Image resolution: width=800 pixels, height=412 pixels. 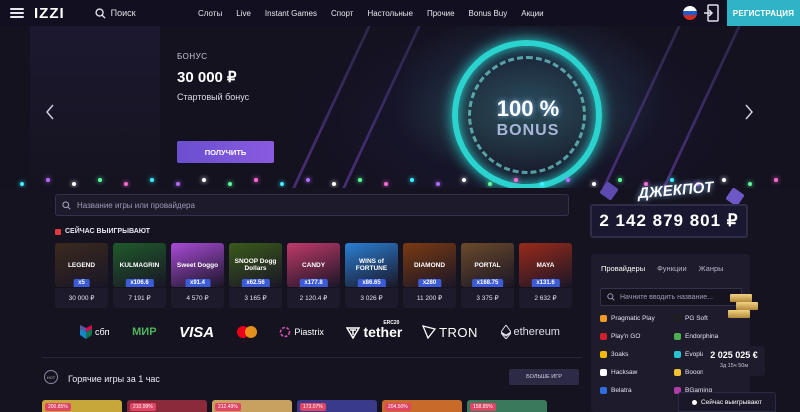 I want to click on provider-item: Endorphina, so click(x=711, y=336).